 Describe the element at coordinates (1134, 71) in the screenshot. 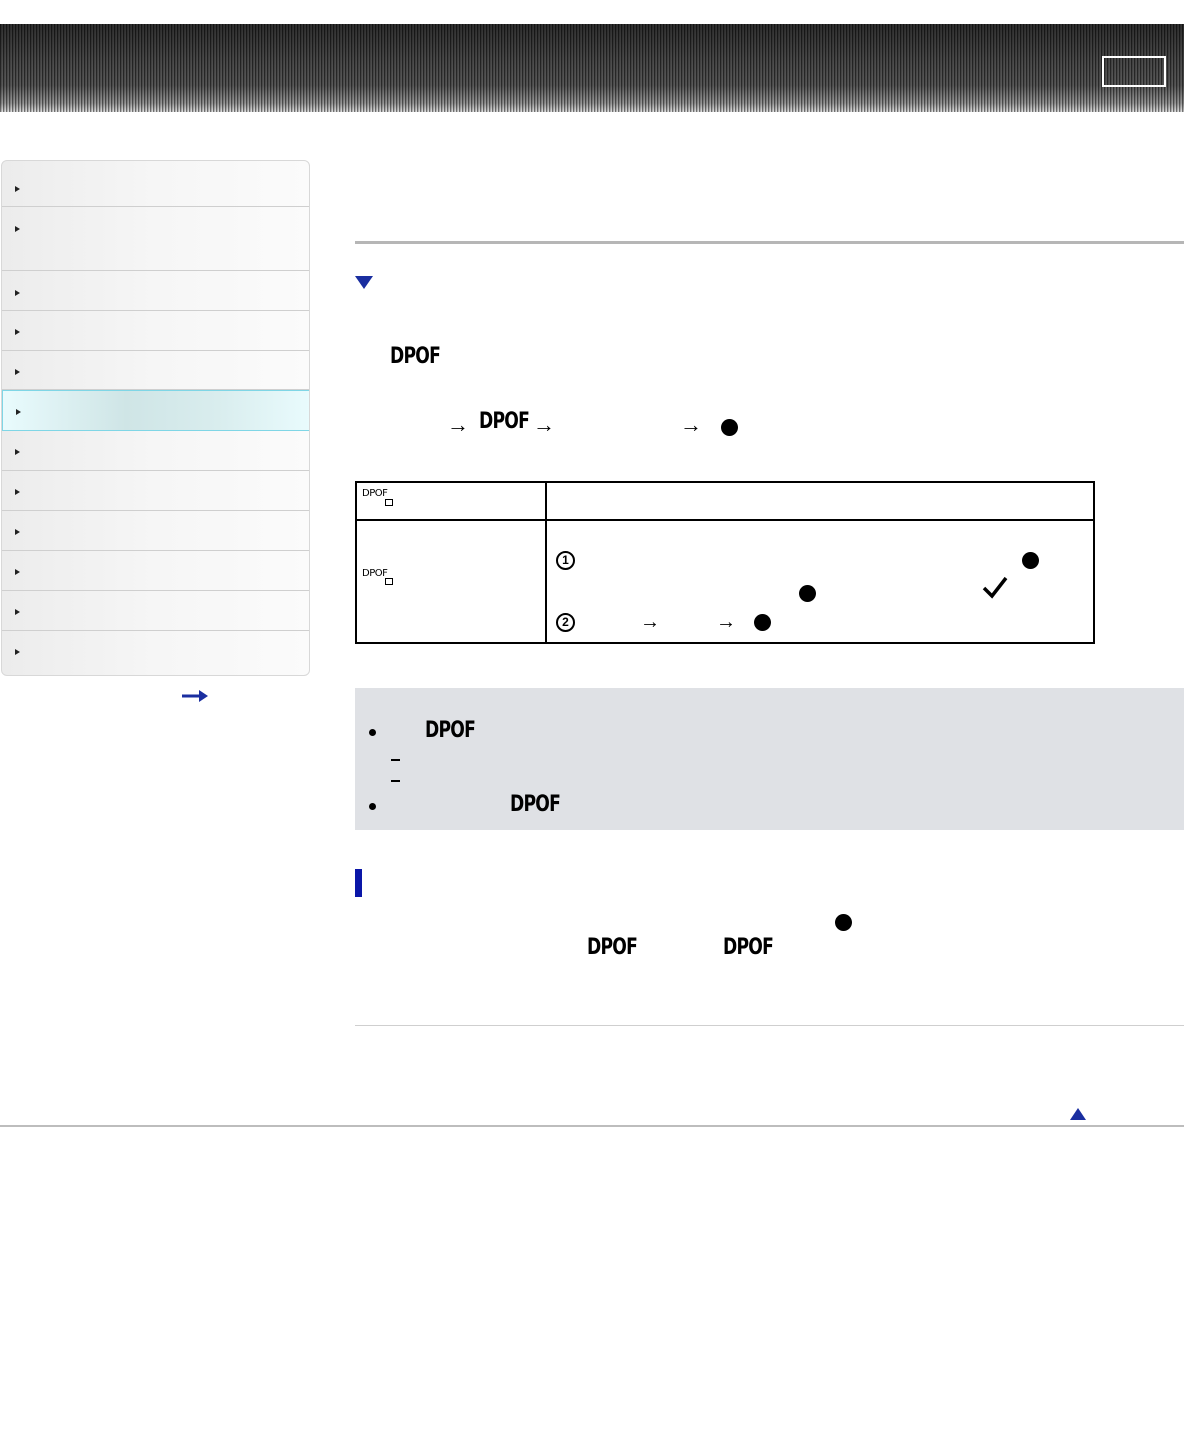

I see `header-search-box` at that location.